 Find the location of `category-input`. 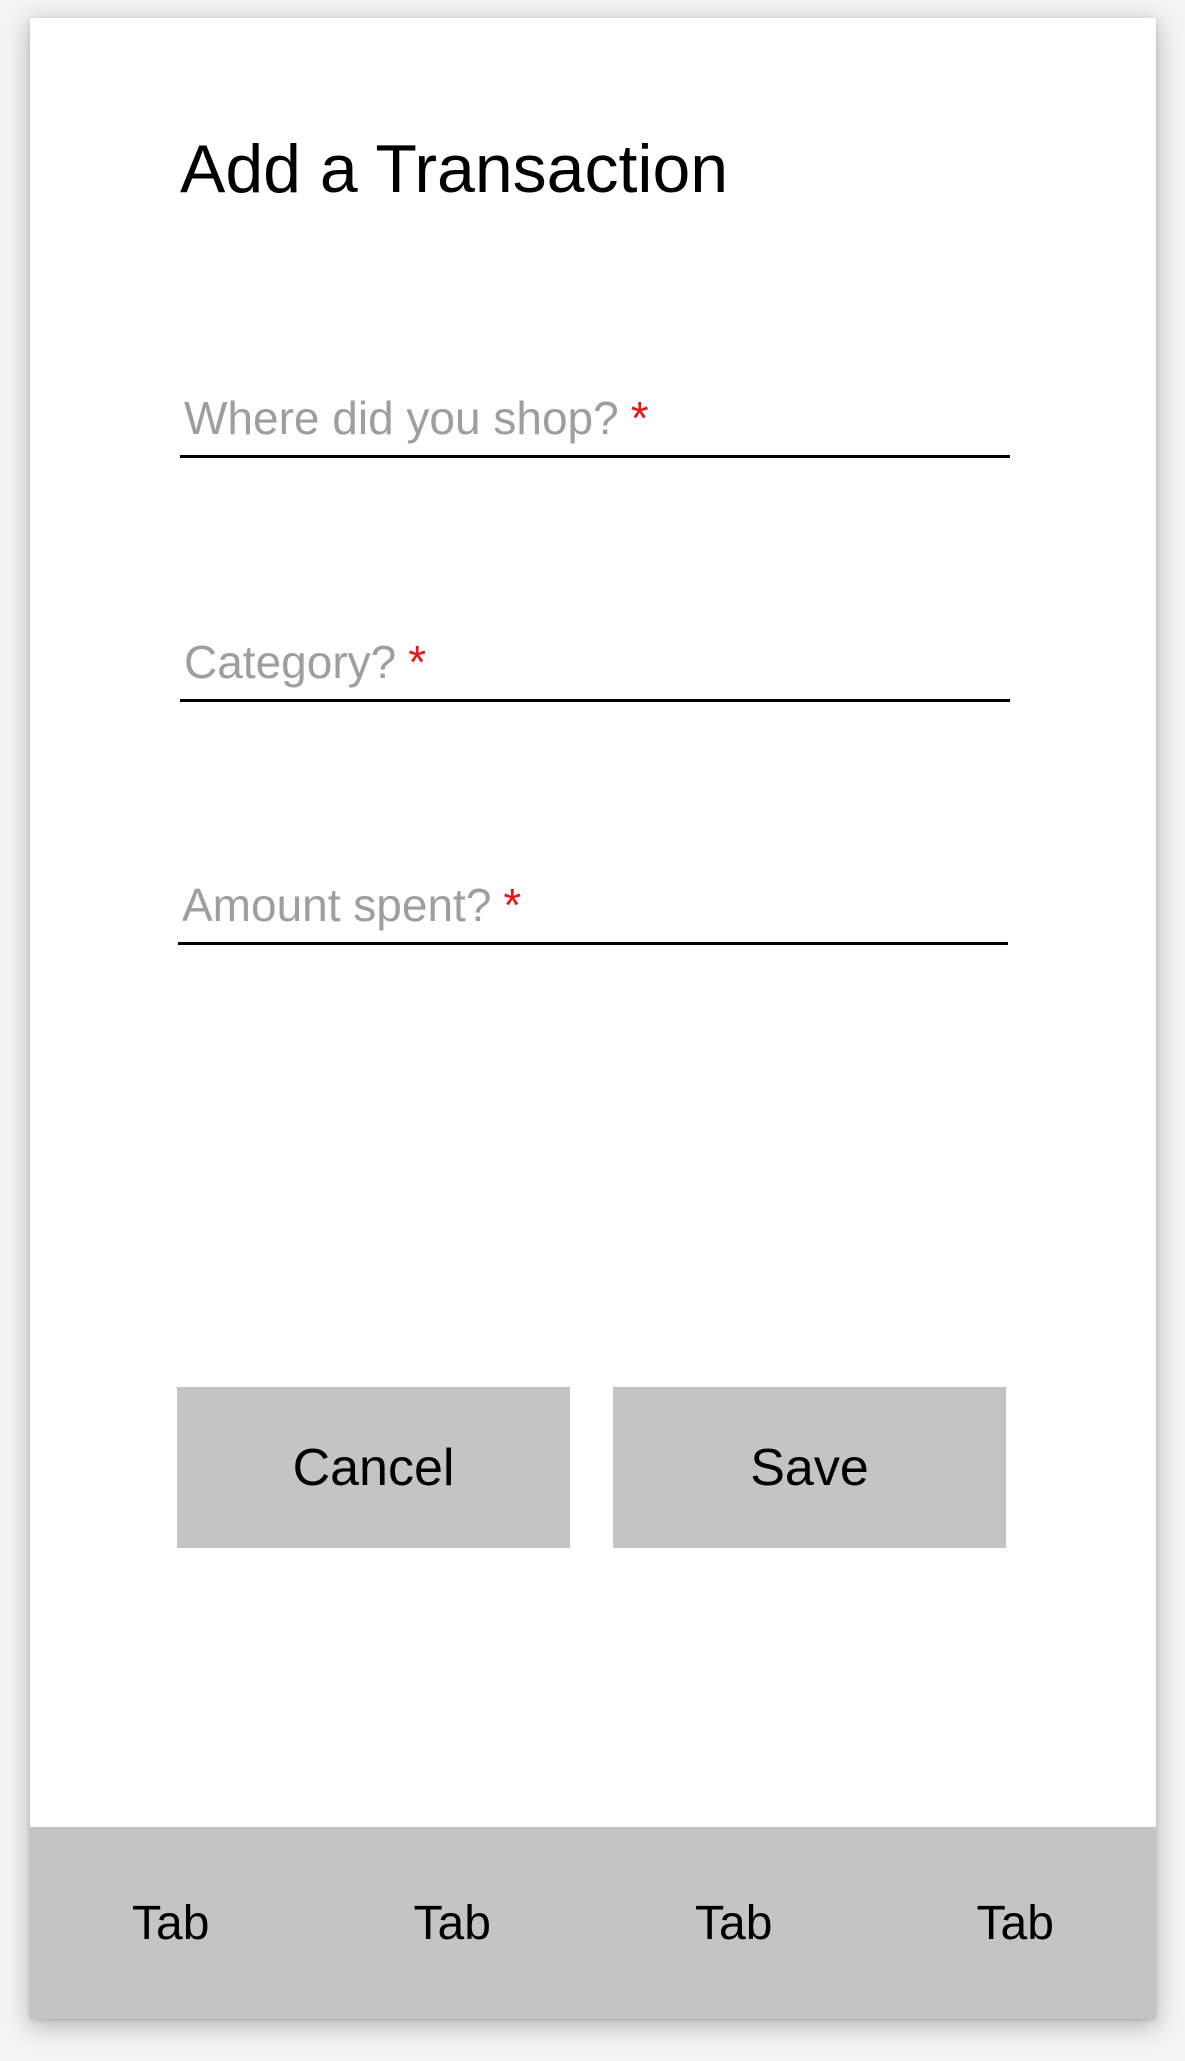

category-input is located at coordinates (579, 663).